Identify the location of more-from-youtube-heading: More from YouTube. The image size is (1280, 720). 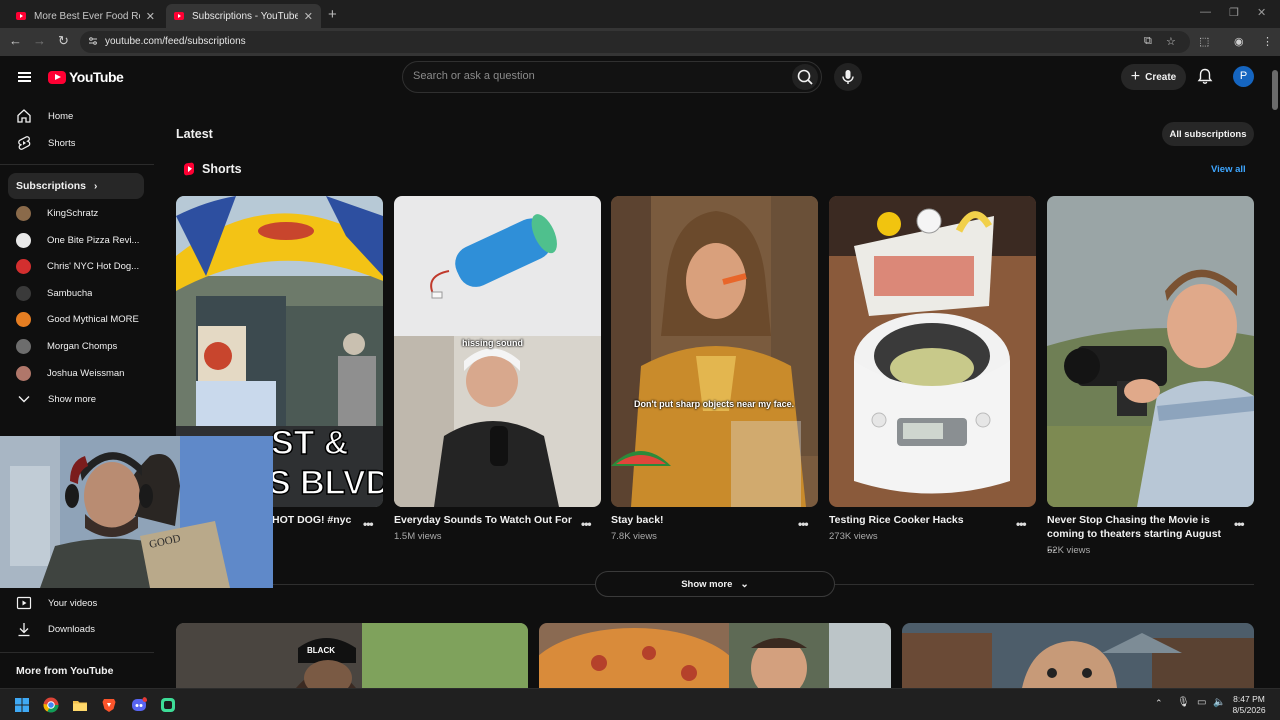
(65, 671).